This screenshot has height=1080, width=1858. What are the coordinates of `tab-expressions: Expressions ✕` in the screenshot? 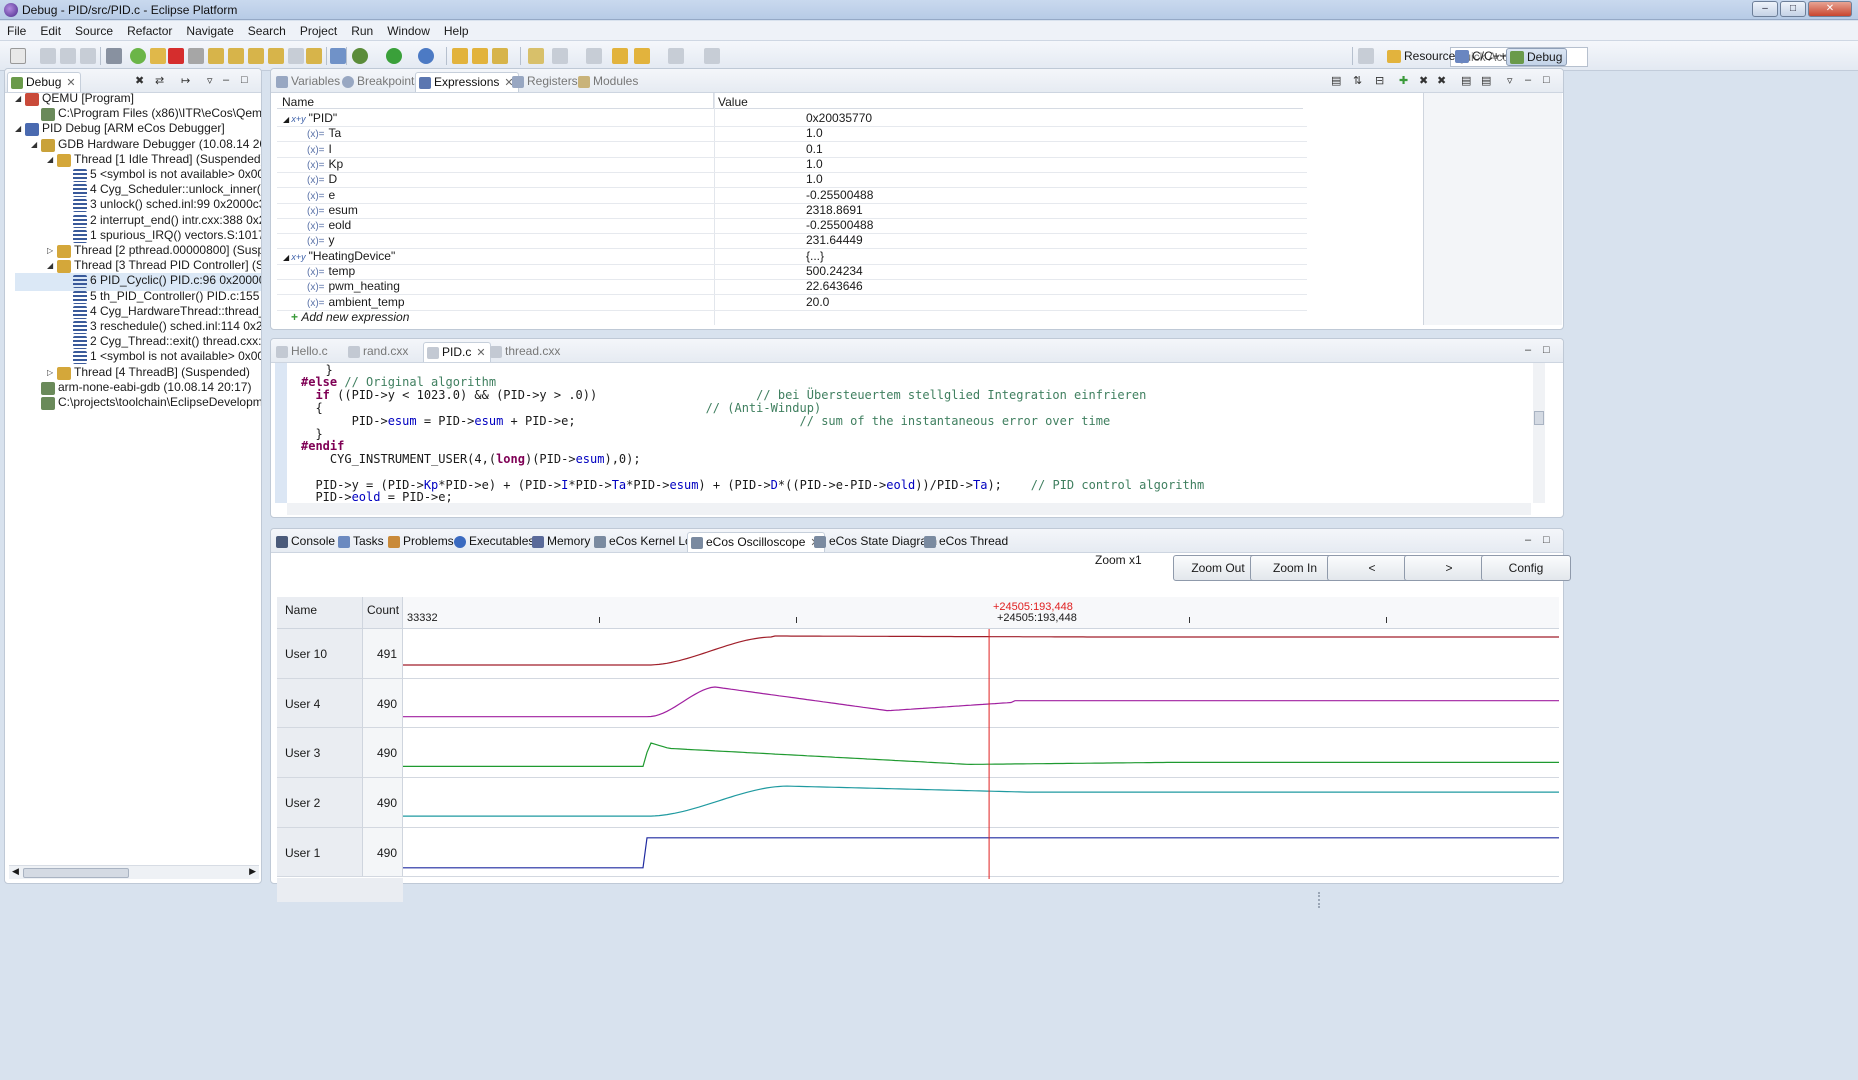 It's located at (467, 82).